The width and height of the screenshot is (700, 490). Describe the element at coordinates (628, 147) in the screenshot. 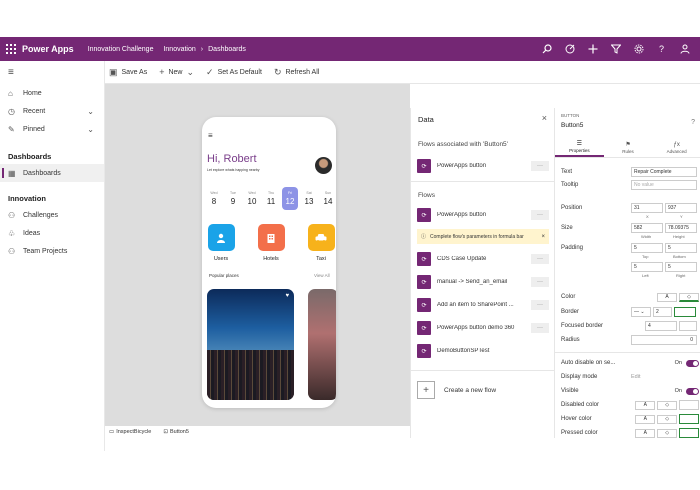

I see `tab-rules: ⚑ Rules` at that location.